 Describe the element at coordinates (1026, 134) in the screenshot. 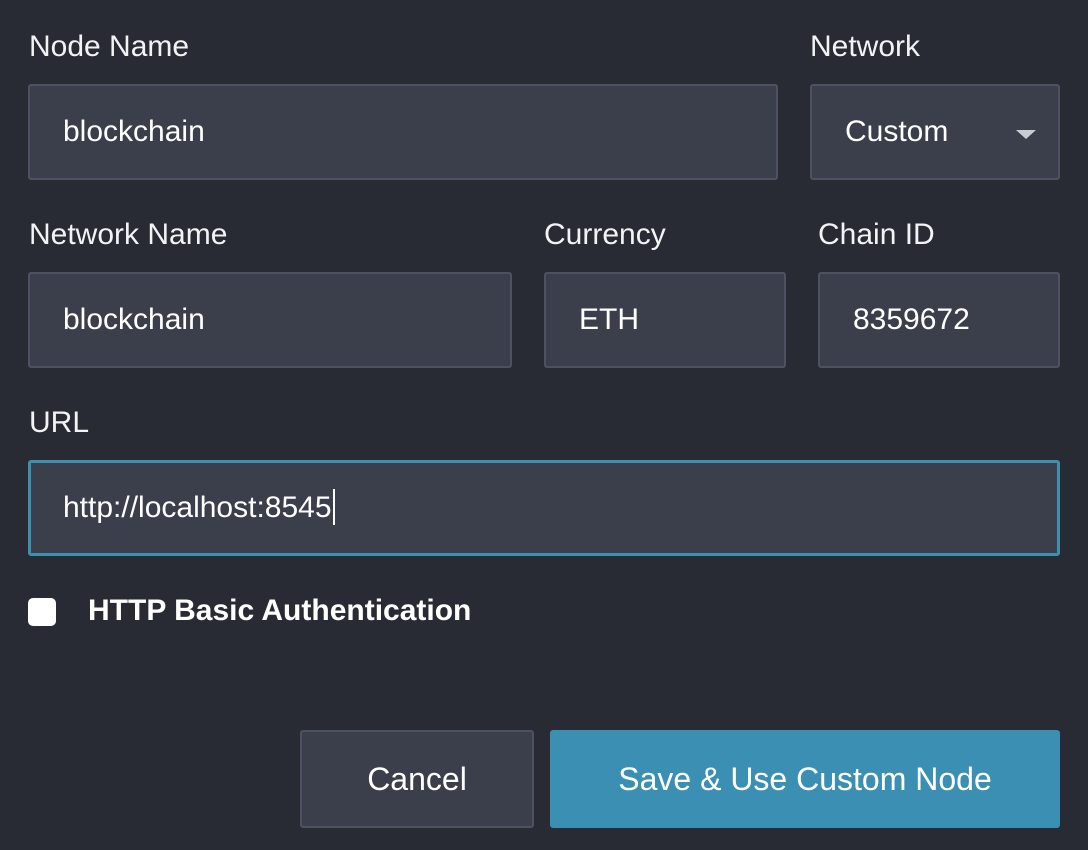

I see `chevron-down-icon` at that location.